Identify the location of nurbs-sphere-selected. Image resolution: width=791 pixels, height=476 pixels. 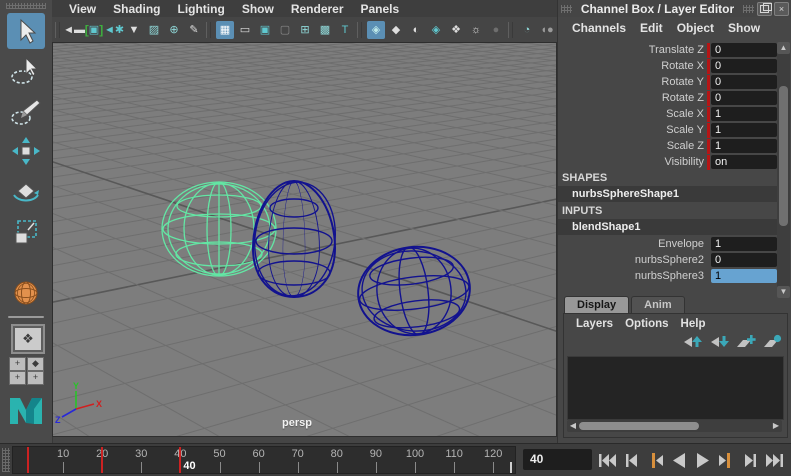
(219, 229).